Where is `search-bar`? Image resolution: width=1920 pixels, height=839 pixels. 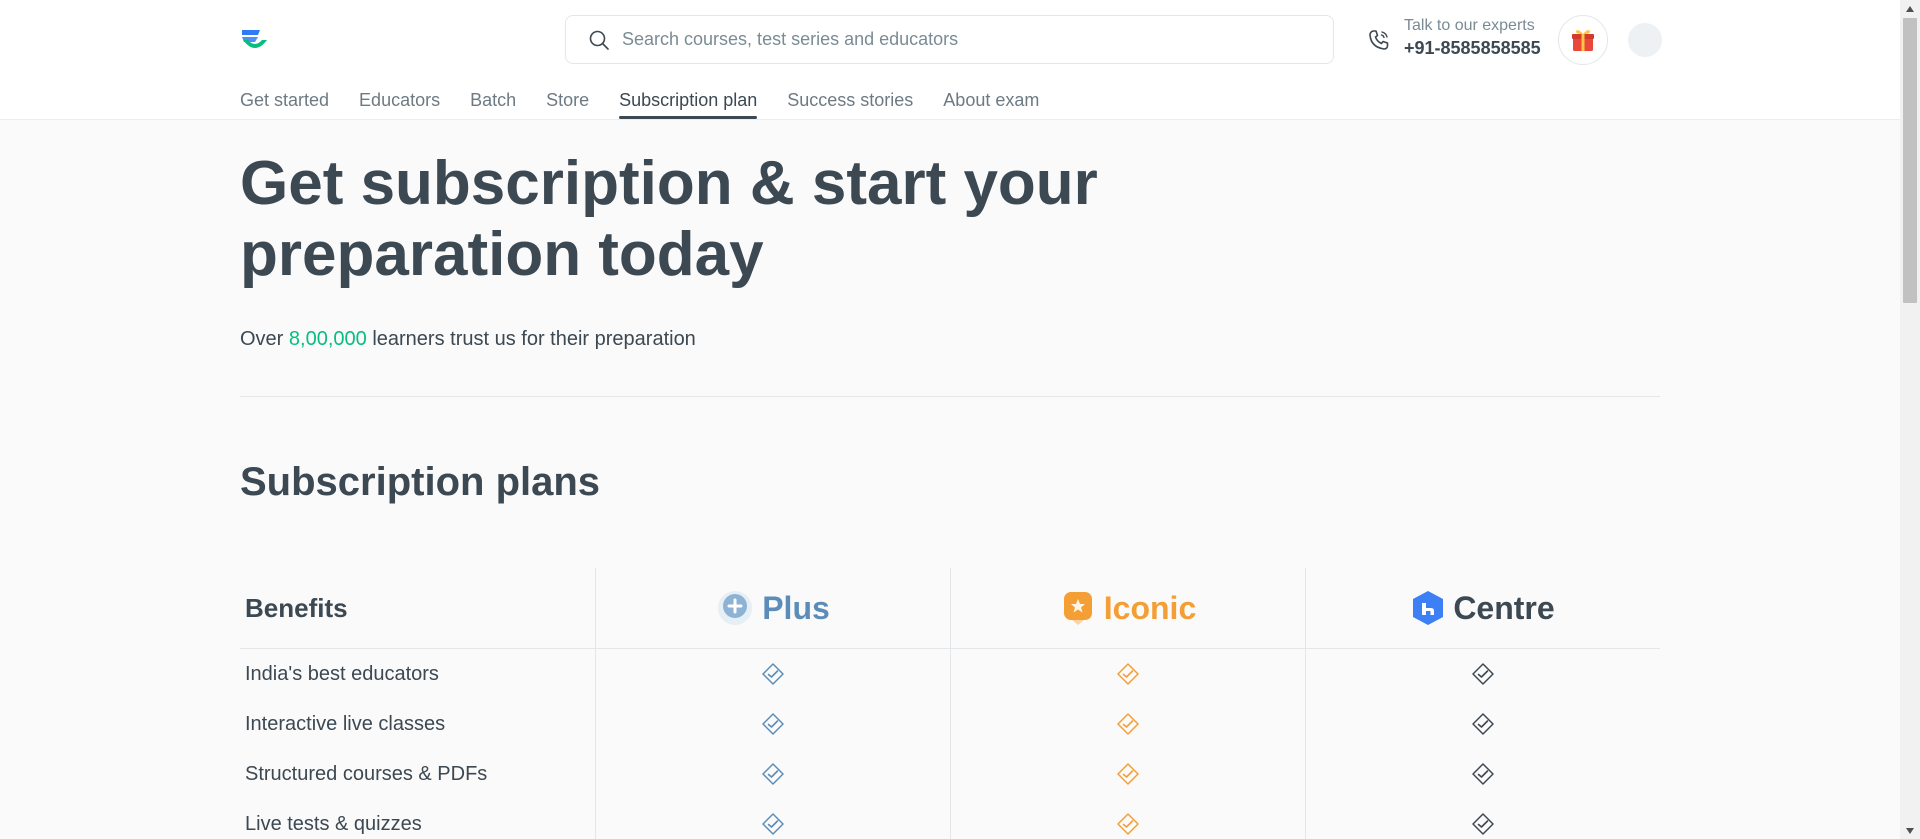
search-bar is located at coordinates (949, 39).